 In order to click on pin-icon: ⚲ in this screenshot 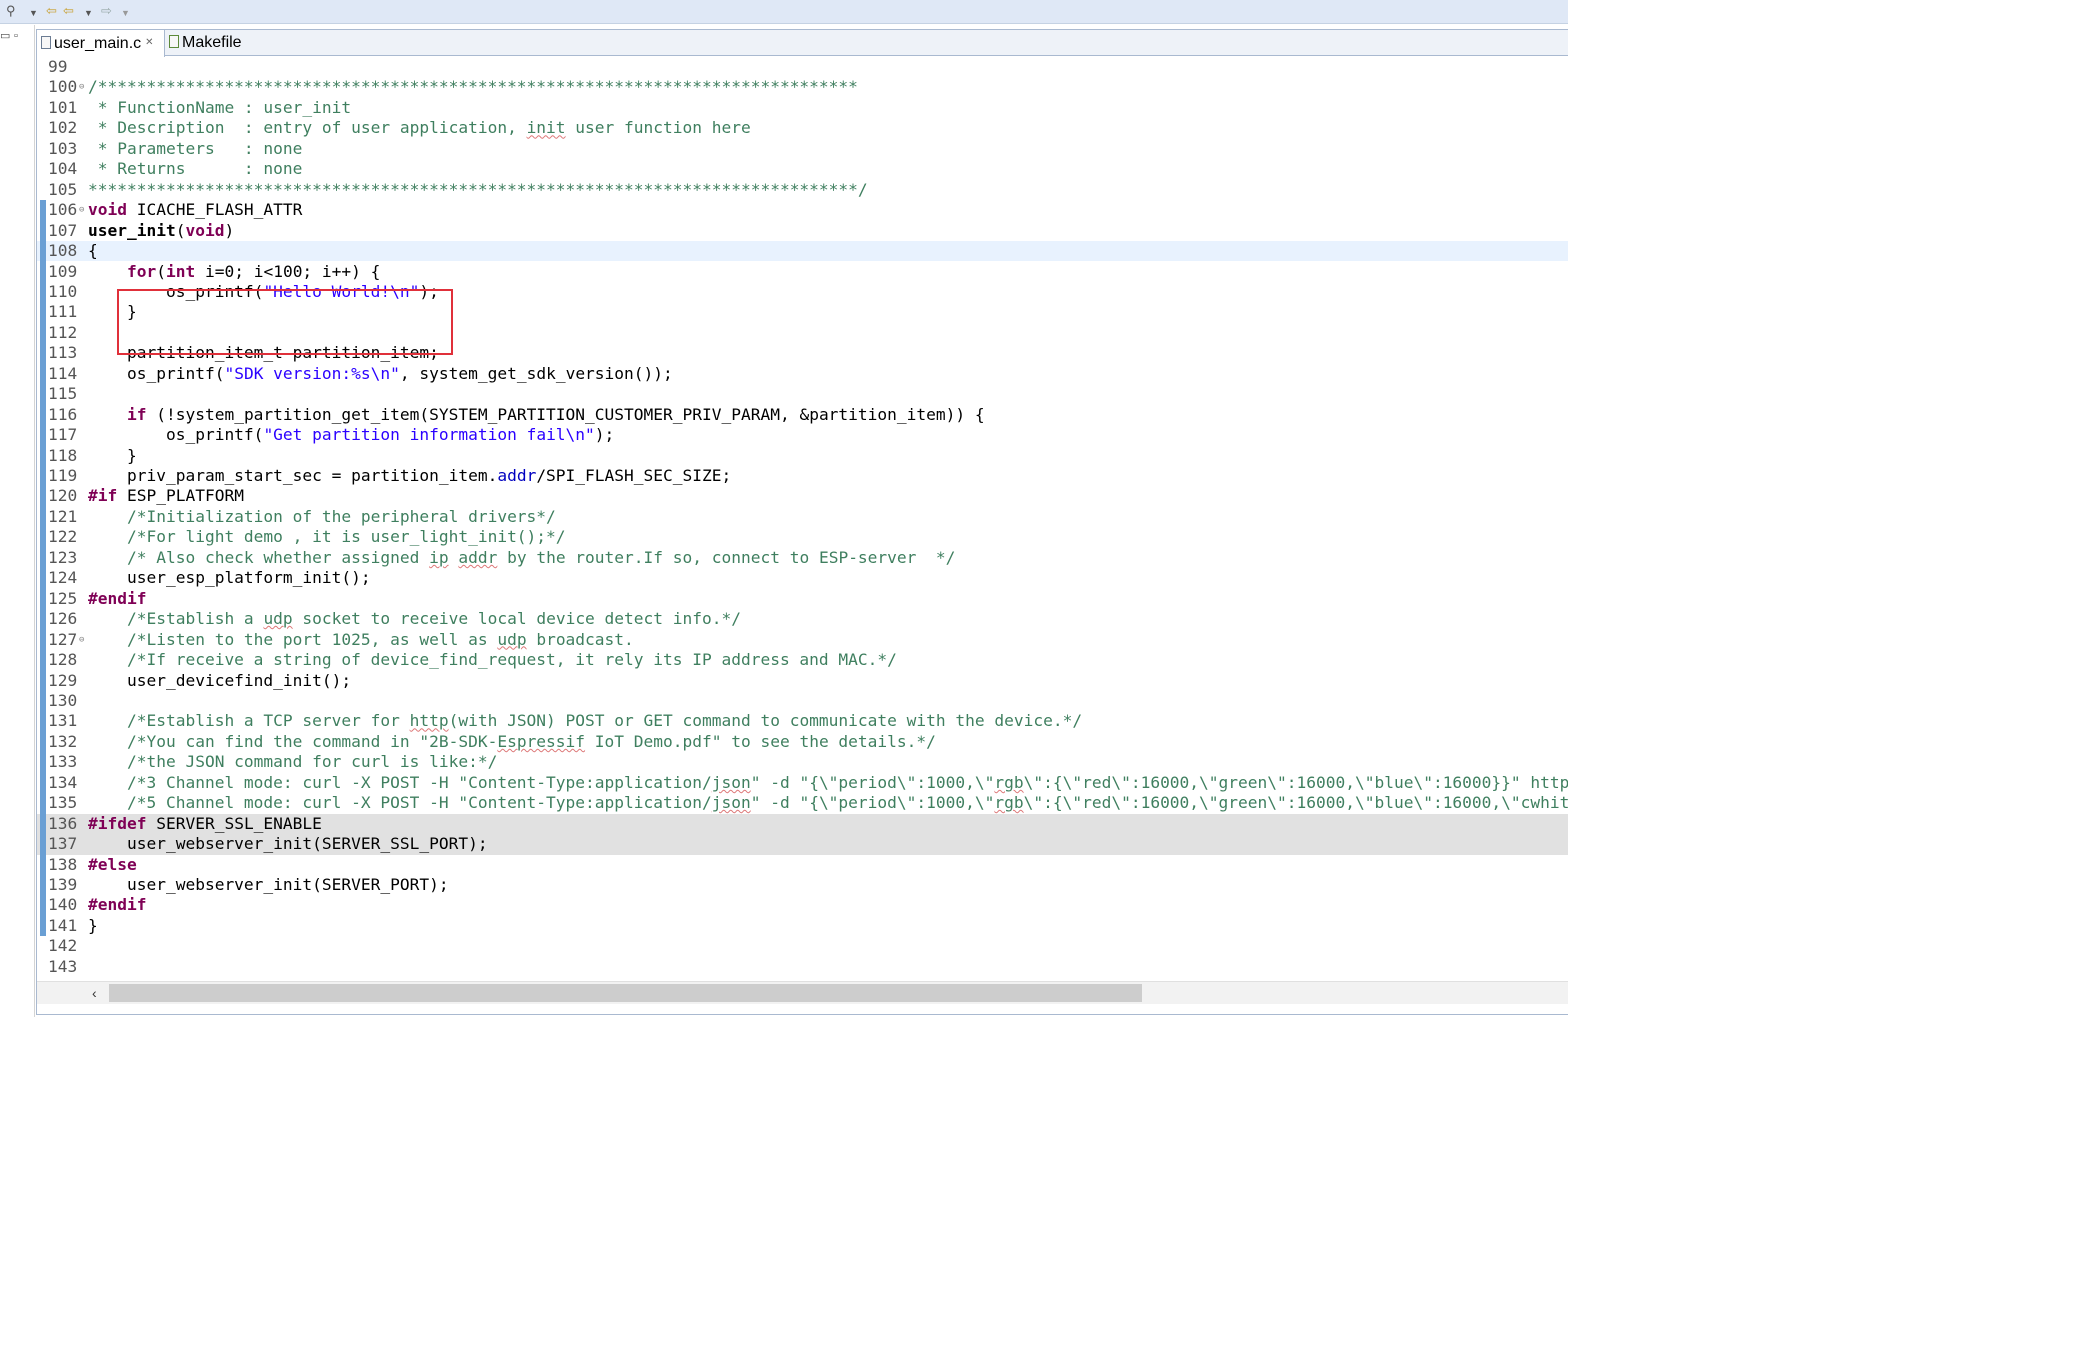, I will do `click(11, 11)`.